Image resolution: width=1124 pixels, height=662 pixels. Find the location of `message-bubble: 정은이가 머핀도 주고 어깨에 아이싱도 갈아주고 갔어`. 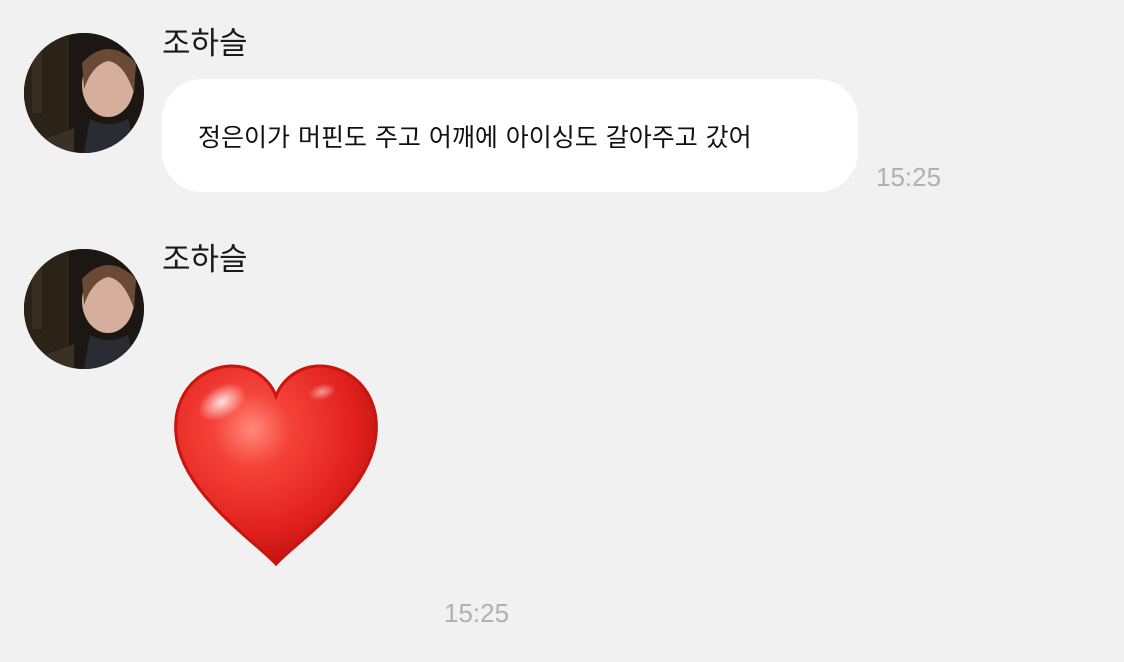

message-bubble: 정은이가 머핀도 주고 어깨에 아이싱도 갈아주고 갔어 is located at coordinates (510, 135).